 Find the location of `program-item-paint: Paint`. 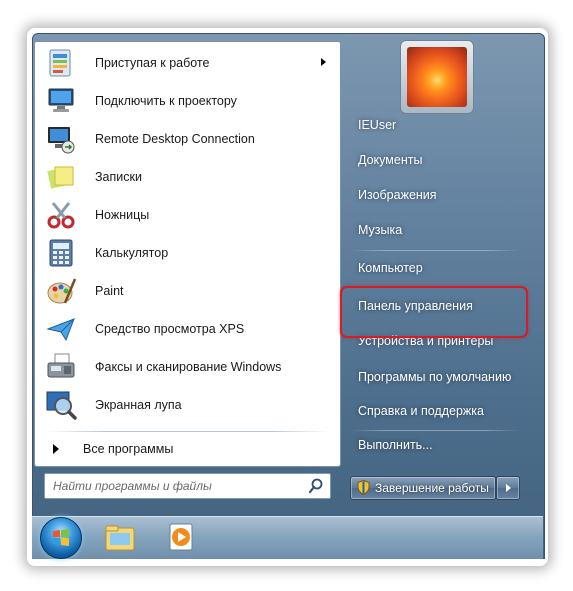

program-item-paint: Paint is located at coordinates (187, 291).